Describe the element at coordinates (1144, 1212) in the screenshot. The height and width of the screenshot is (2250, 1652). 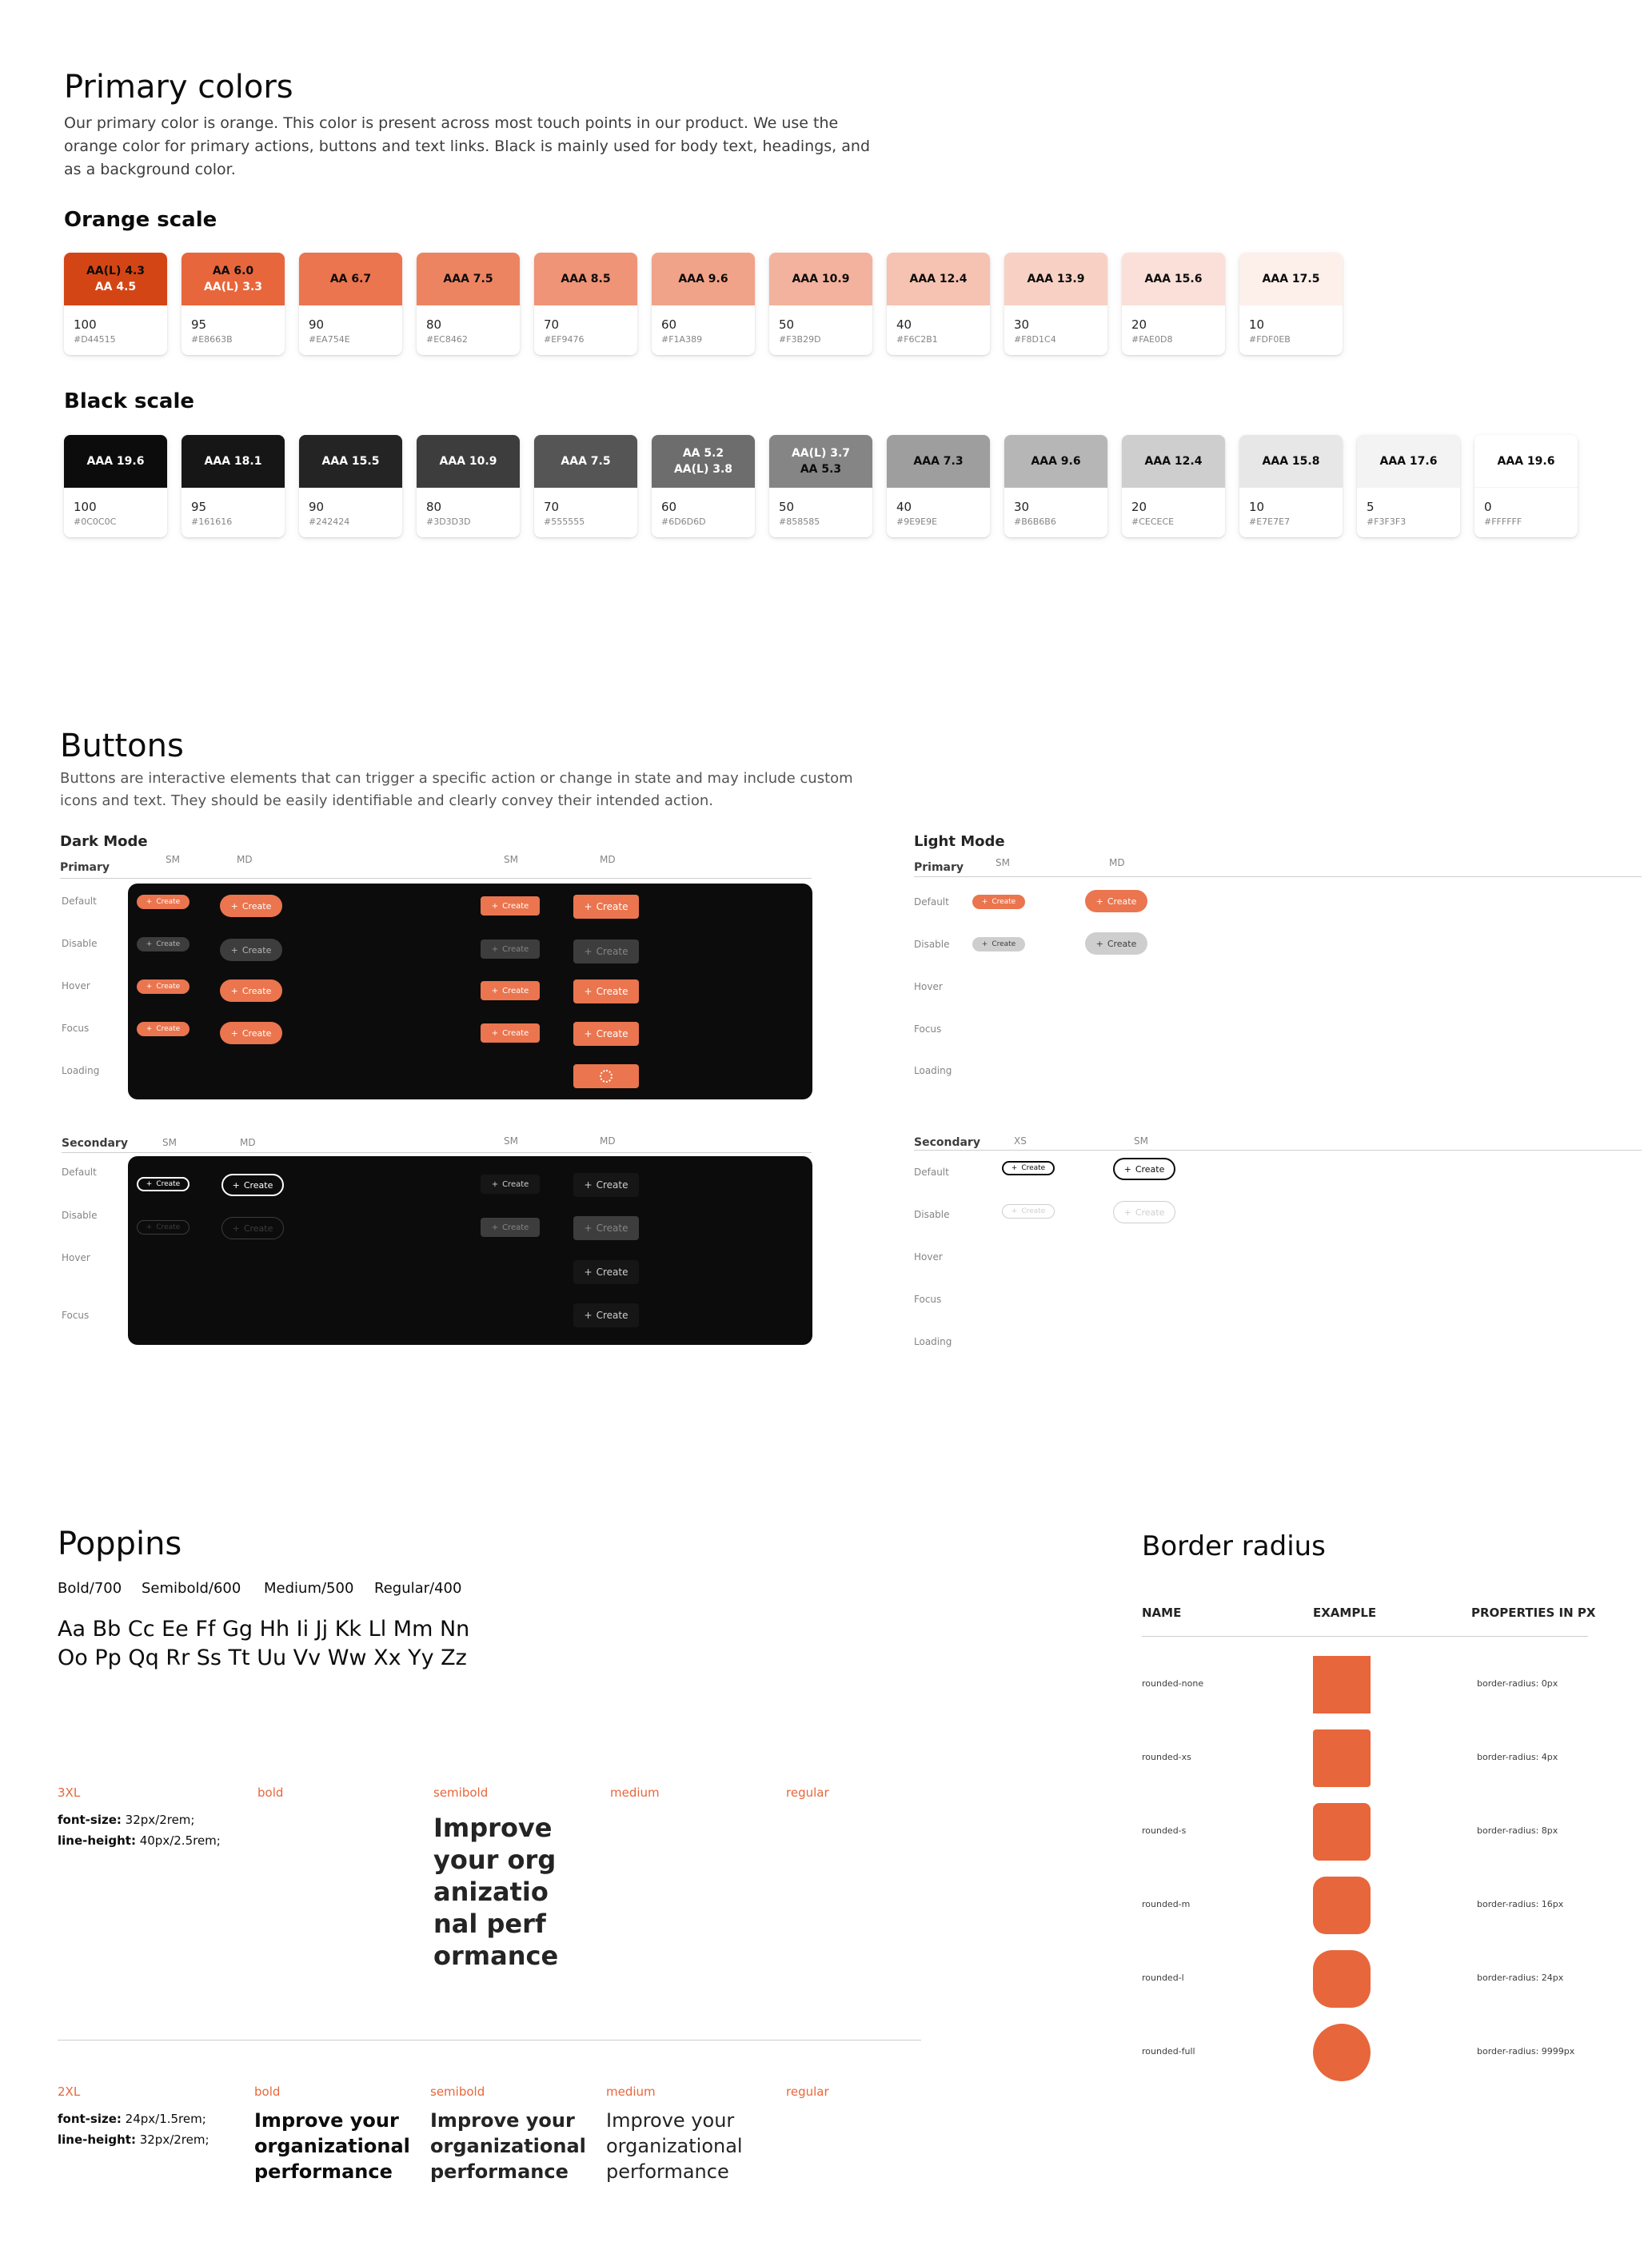
I see `light-secondary-sm-disable-button: + Create` at that location.